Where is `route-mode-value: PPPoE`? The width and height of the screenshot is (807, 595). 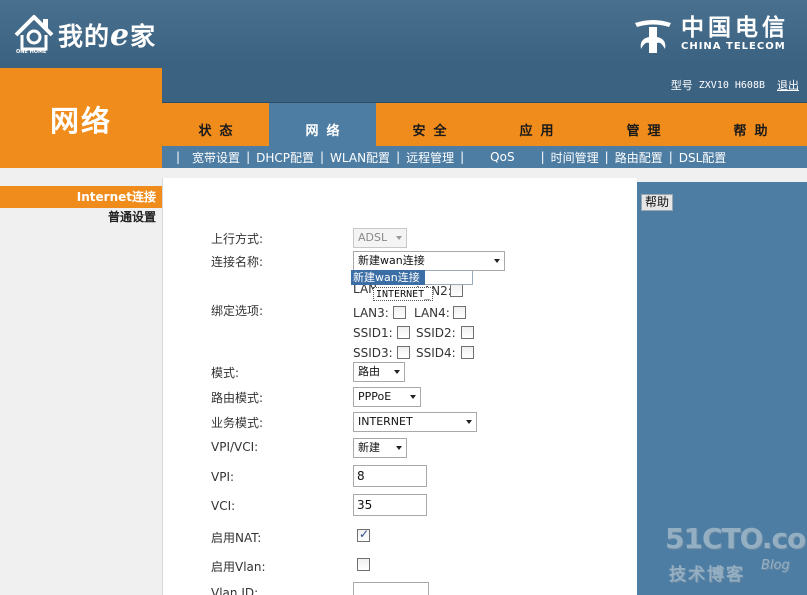
route-mode-value: PPPoE is located at coordinates (375, 396).